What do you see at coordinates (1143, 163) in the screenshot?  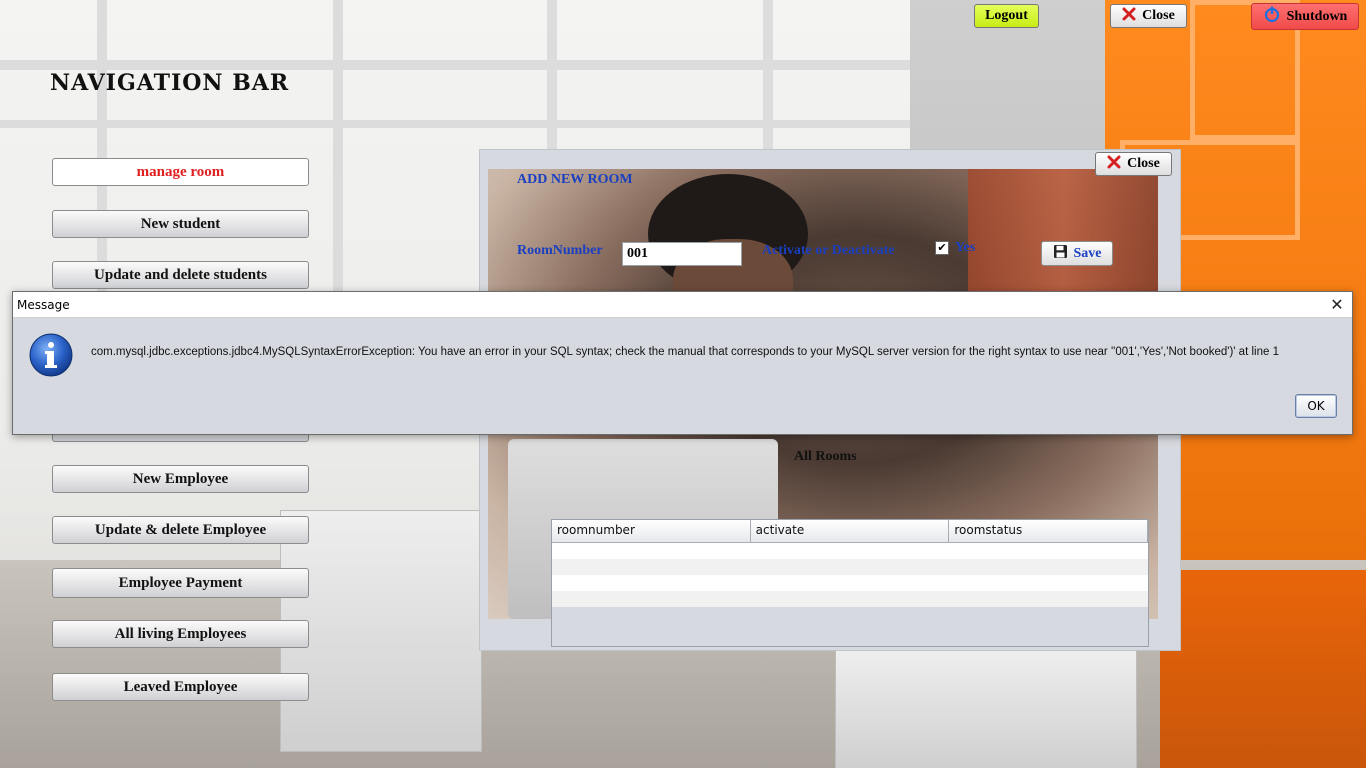 I see `room-close-label: Close` at bounding box center [1143, 163].